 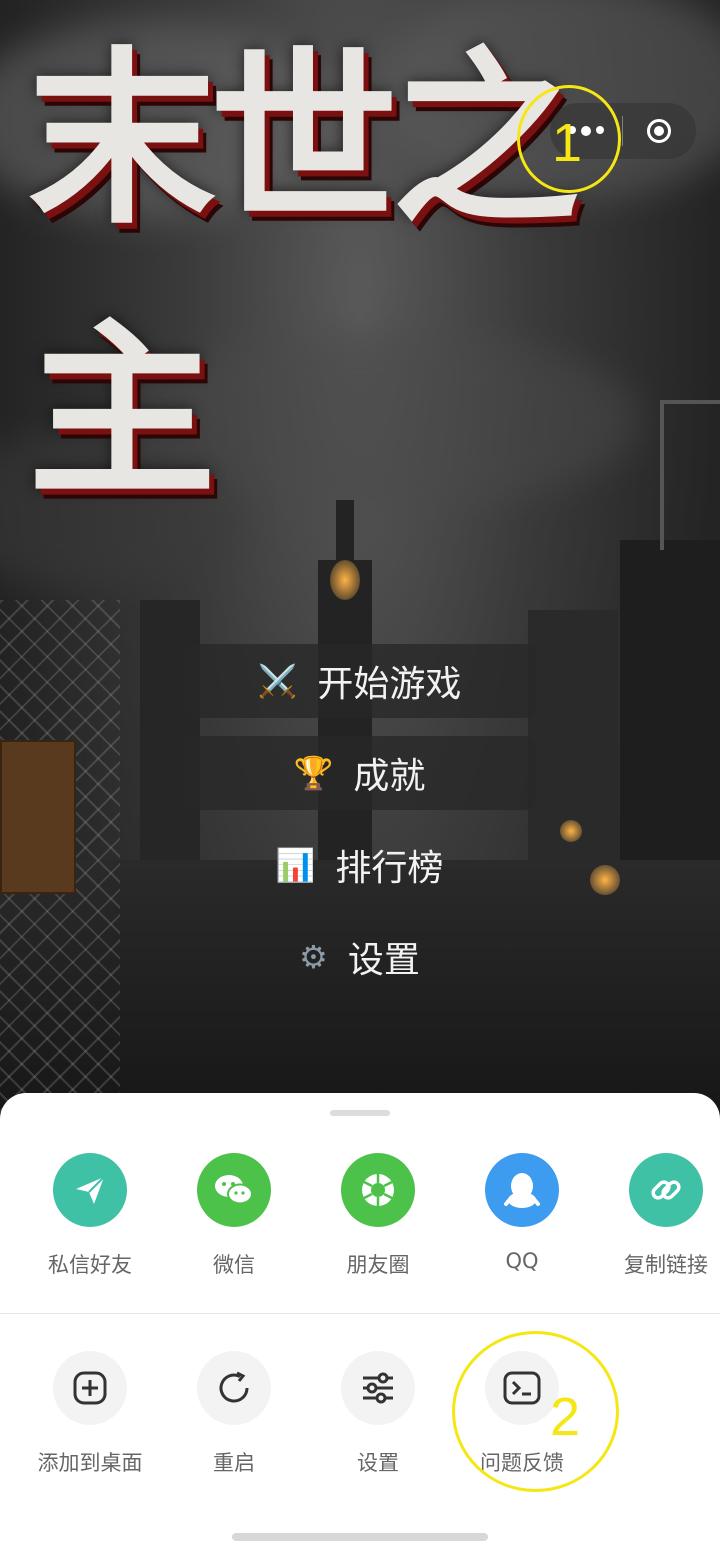 What do you see at coordinates (90, 1388) in the screenshot?
I see `add-square-icon` at bounding box center [90, 1388].